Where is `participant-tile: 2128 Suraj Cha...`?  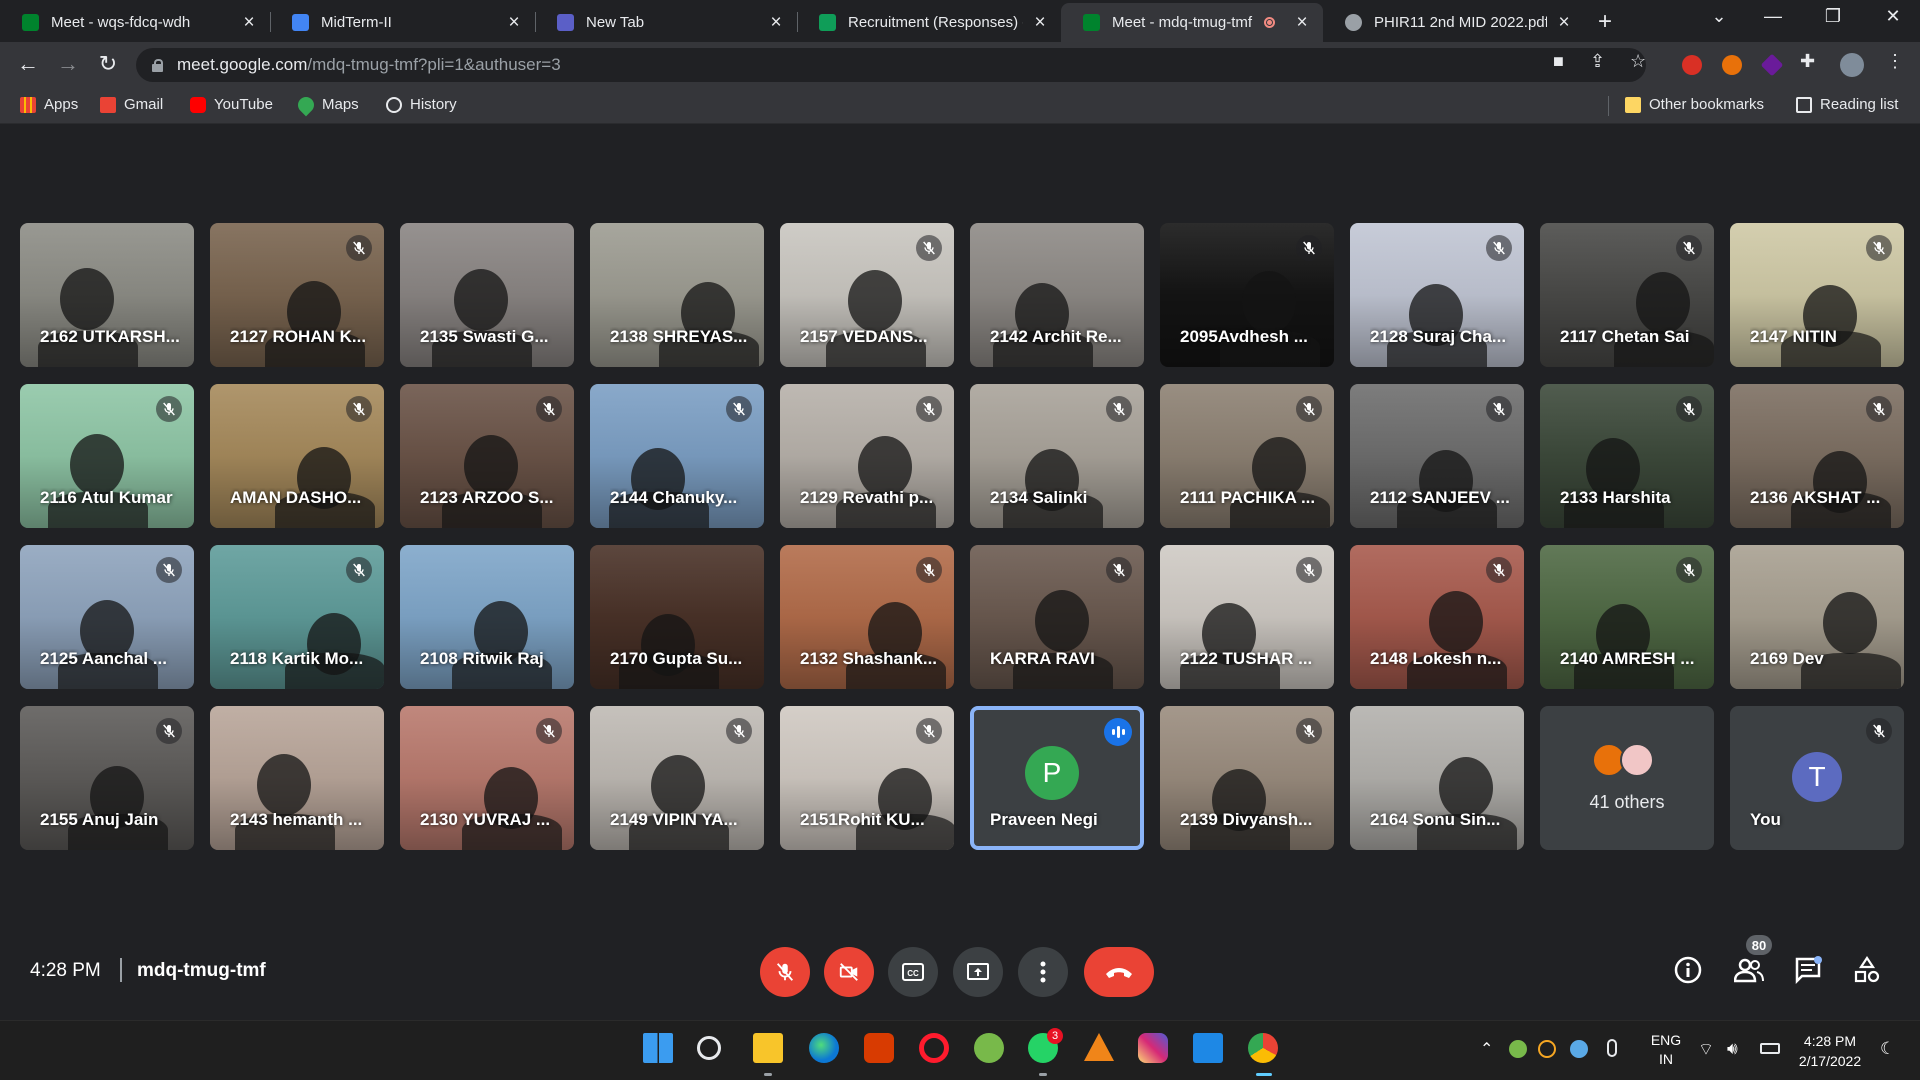 participant-tile: 2128 Suraj Cha... is located at coordinates (1437, 295).